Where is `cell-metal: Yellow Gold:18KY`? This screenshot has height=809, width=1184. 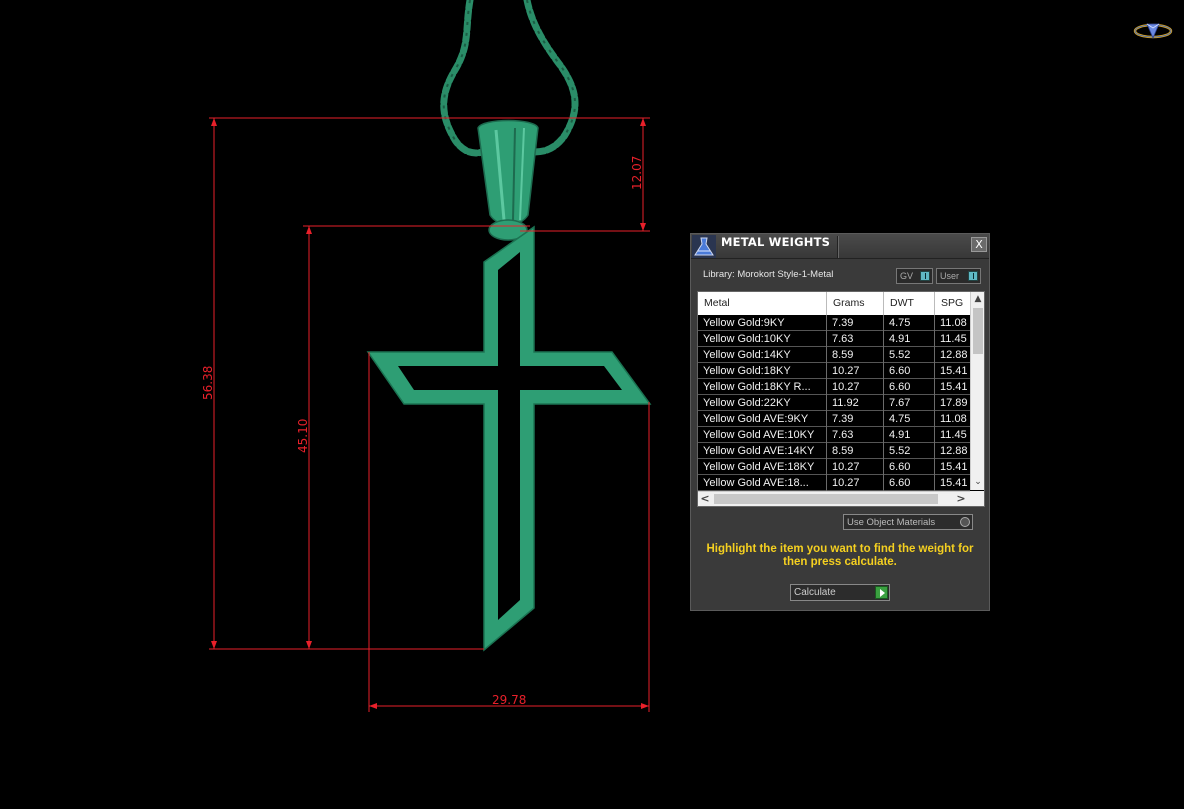 cell-metal: Yellow Gold:18KY is located at coordinates (762, 371).